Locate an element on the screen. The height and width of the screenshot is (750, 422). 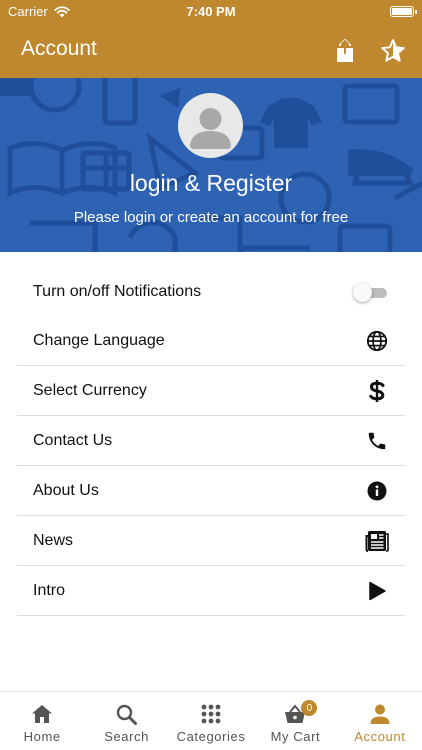
user-placeholder-icon is located at coordinates (210, 128).